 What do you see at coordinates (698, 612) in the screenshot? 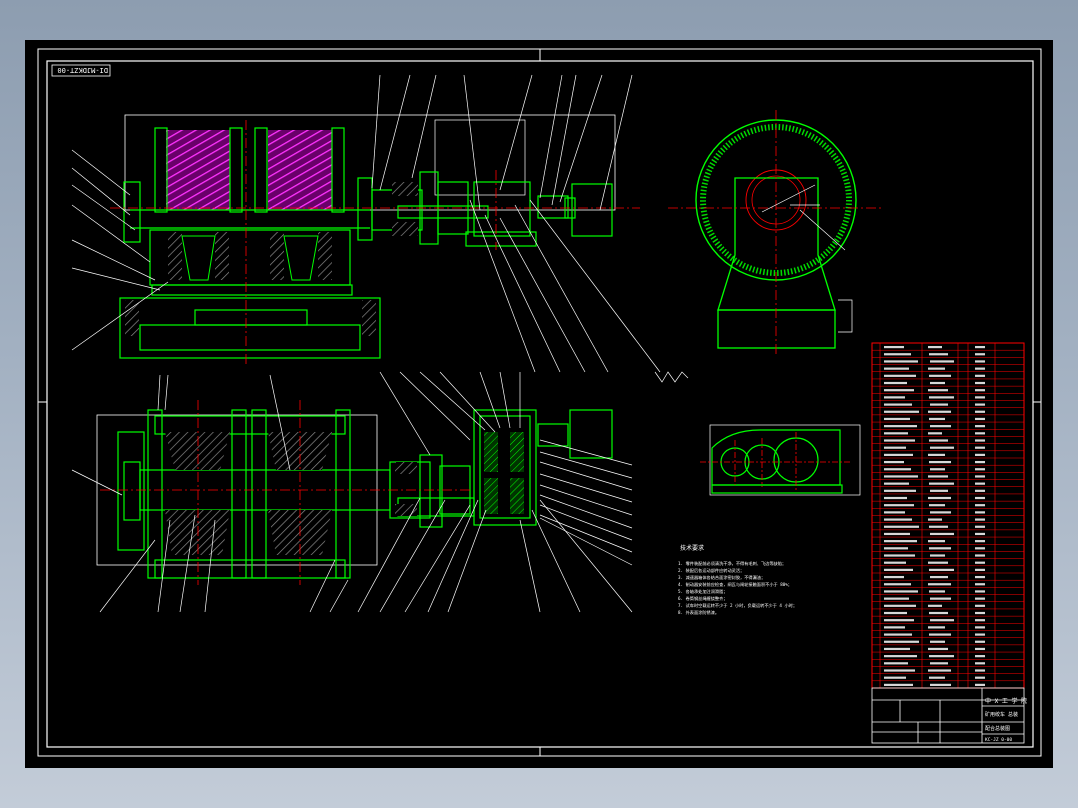
I see `note-line-8: 8. 外表面涂防锈漆。` at bounding box center [698, 612].